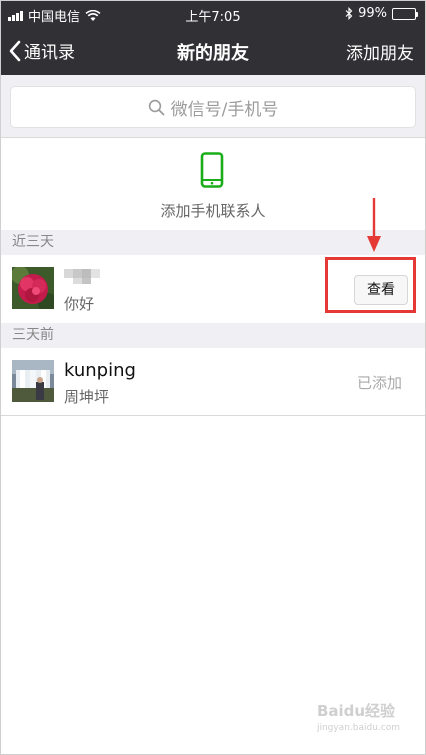 The image size is (426, 755). Describe the element at coordinates (213, 242) in the screenshot. I see `section-header-recent: 近三天` at that location.